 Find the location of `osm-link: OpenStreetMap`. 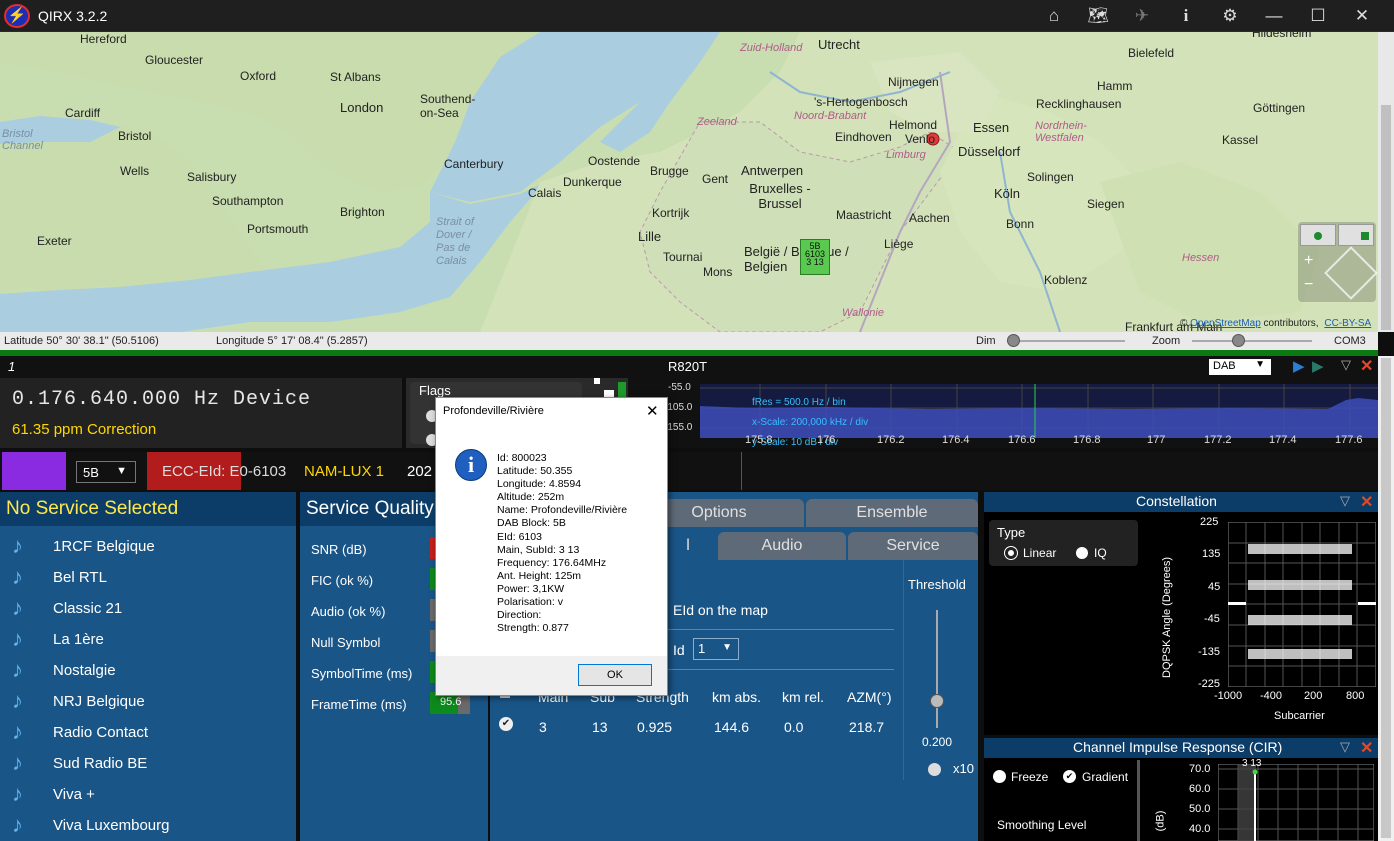

osm-link: OpenStreetMap is located at coordinates (1225, 323).